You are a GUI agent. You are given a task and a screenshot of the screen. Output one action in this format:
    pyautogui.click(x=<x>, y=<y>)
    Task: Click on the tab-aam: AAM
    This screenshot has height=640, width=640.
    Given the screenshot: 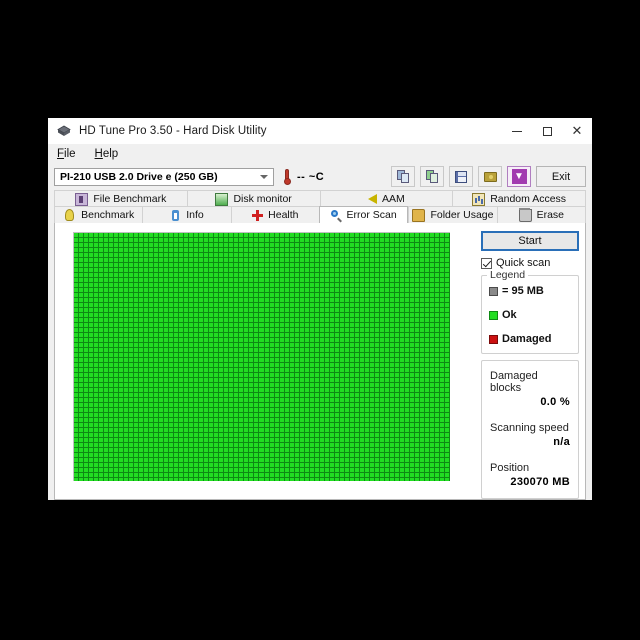 What is the action you would take?
    pyautogui.click(x=386, y=198)
    